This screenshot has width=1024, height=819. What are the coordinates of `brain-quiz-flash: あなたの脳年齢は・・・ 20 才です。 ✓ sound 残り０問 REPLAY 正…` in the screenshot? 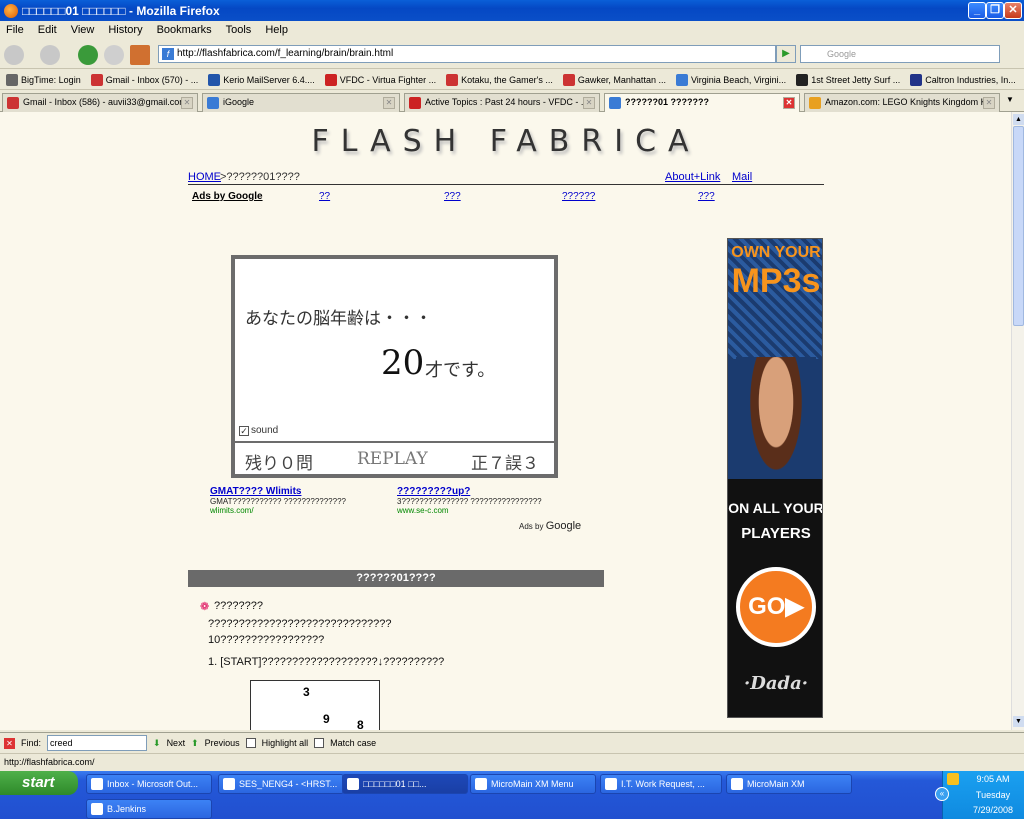 It's located at (394, 366).